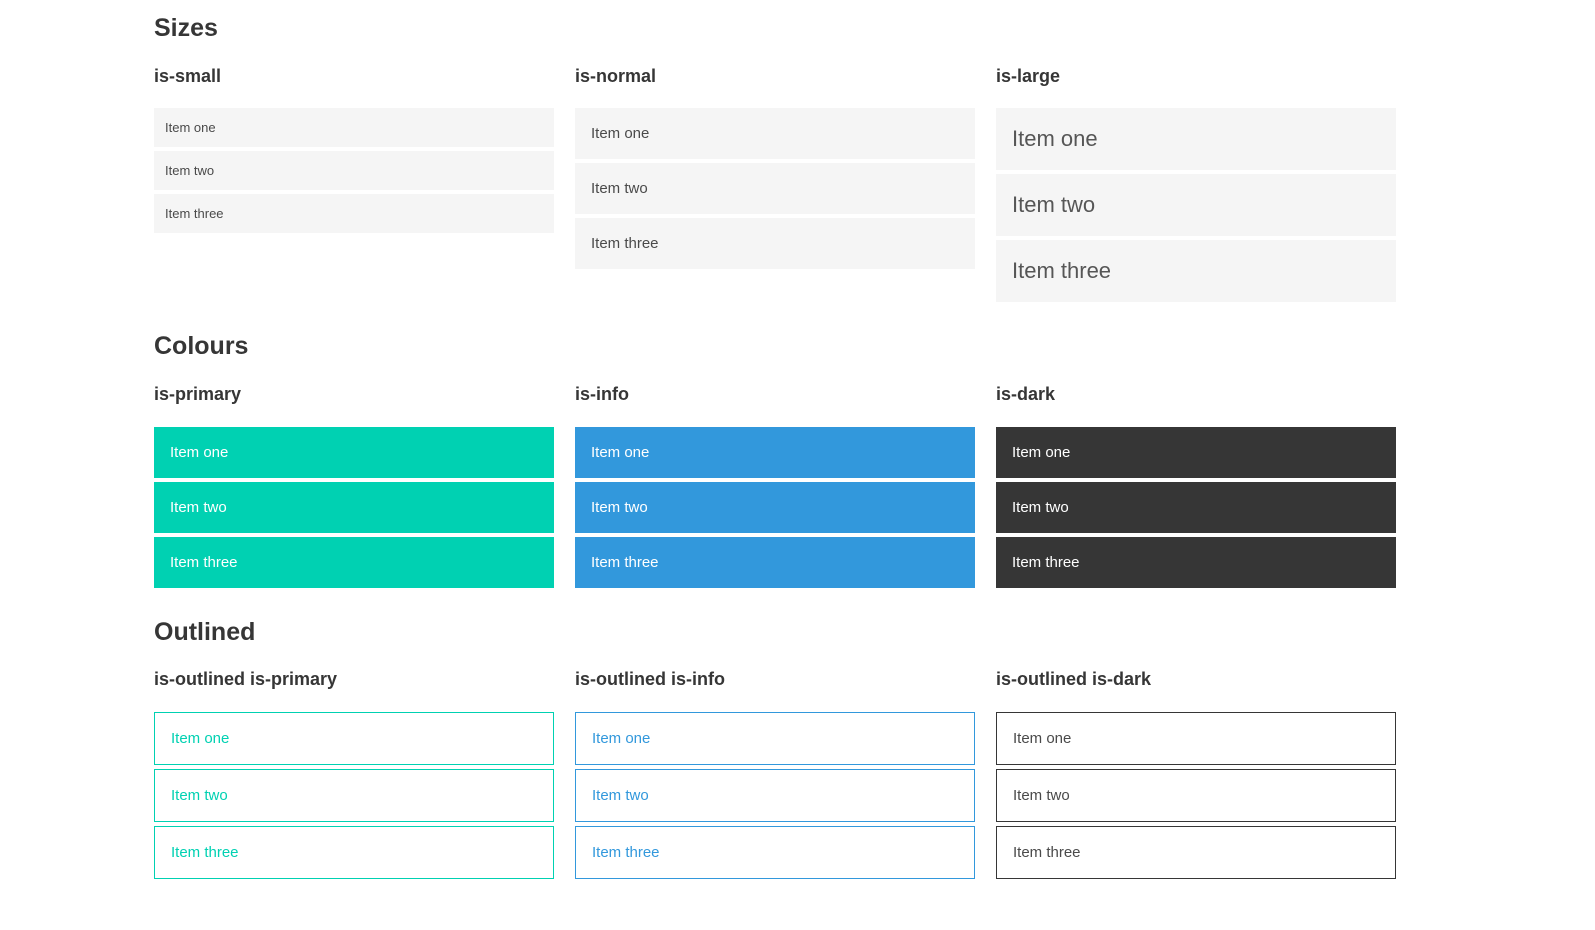 The image size is (1595, 930). I want to click on group-is-large: is-large Item one Item two Item three, so click(1196, 186).